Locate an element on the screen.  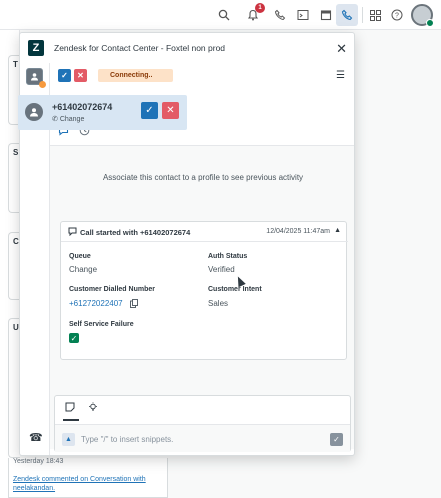
contact-card-icon is located at coordinates (36, 78).